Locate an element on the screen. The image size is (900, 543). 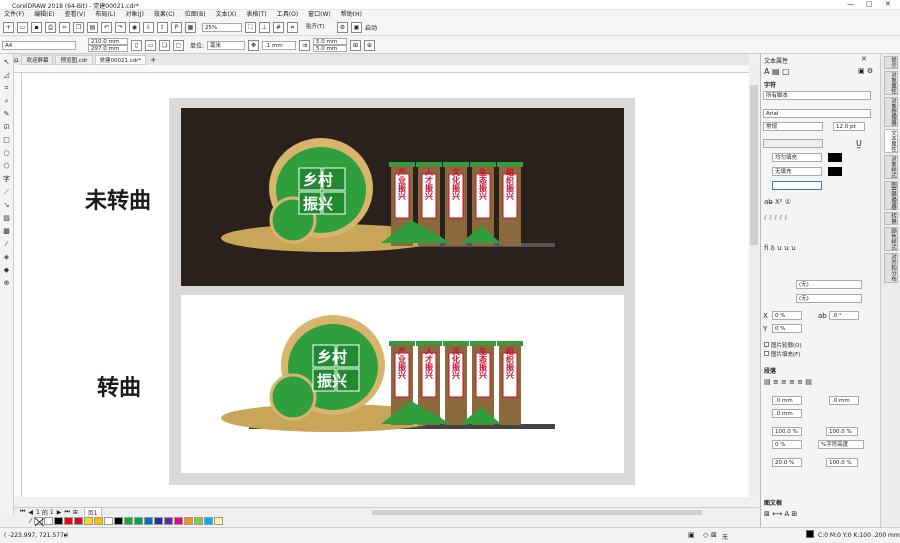
font-style-select: 常规 is located at coordinates (793, 126).